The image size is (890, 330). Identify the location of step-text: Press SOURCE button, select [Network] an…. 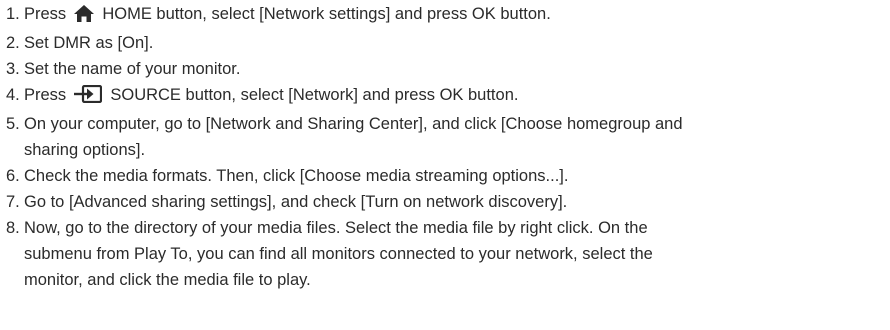
(271, 96).